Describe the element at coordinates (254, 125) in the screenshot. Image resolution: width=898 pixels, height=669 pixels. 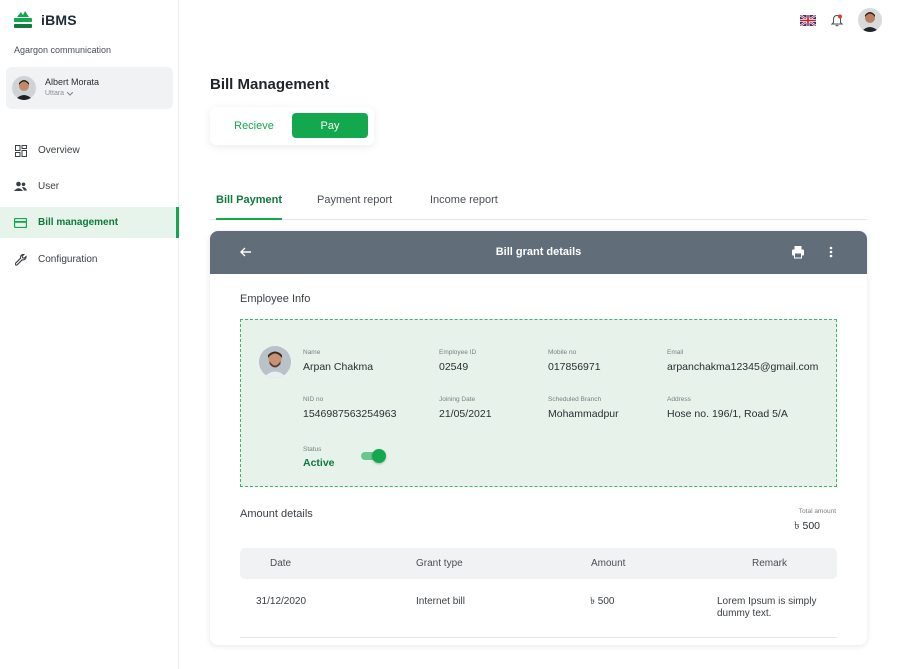
I see `receive-option: Recieve` at that location.